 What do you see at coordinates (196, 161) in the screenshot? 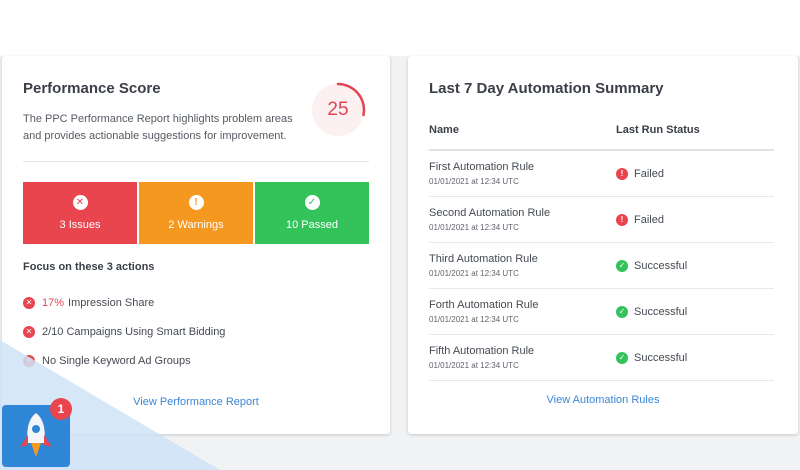
I see `divider` at bounding box center [196, 161].